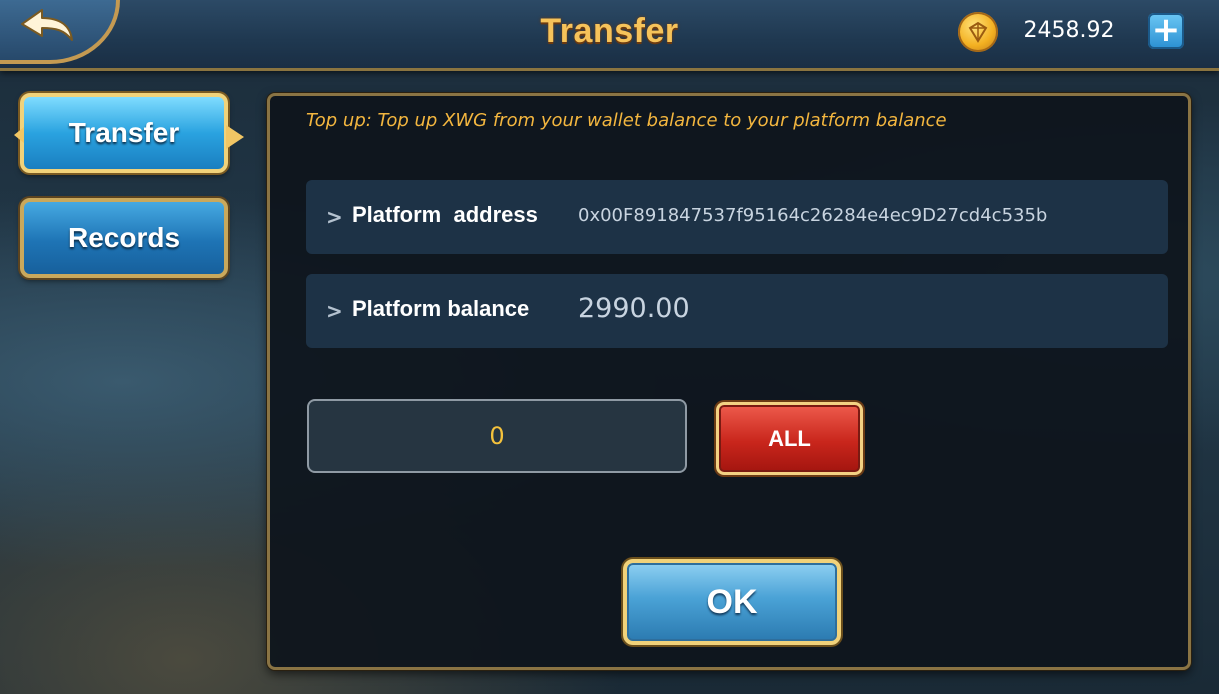 The height and width of the screenshot is (694, 1219). I want to click on coin-icon, so click(978, 32).